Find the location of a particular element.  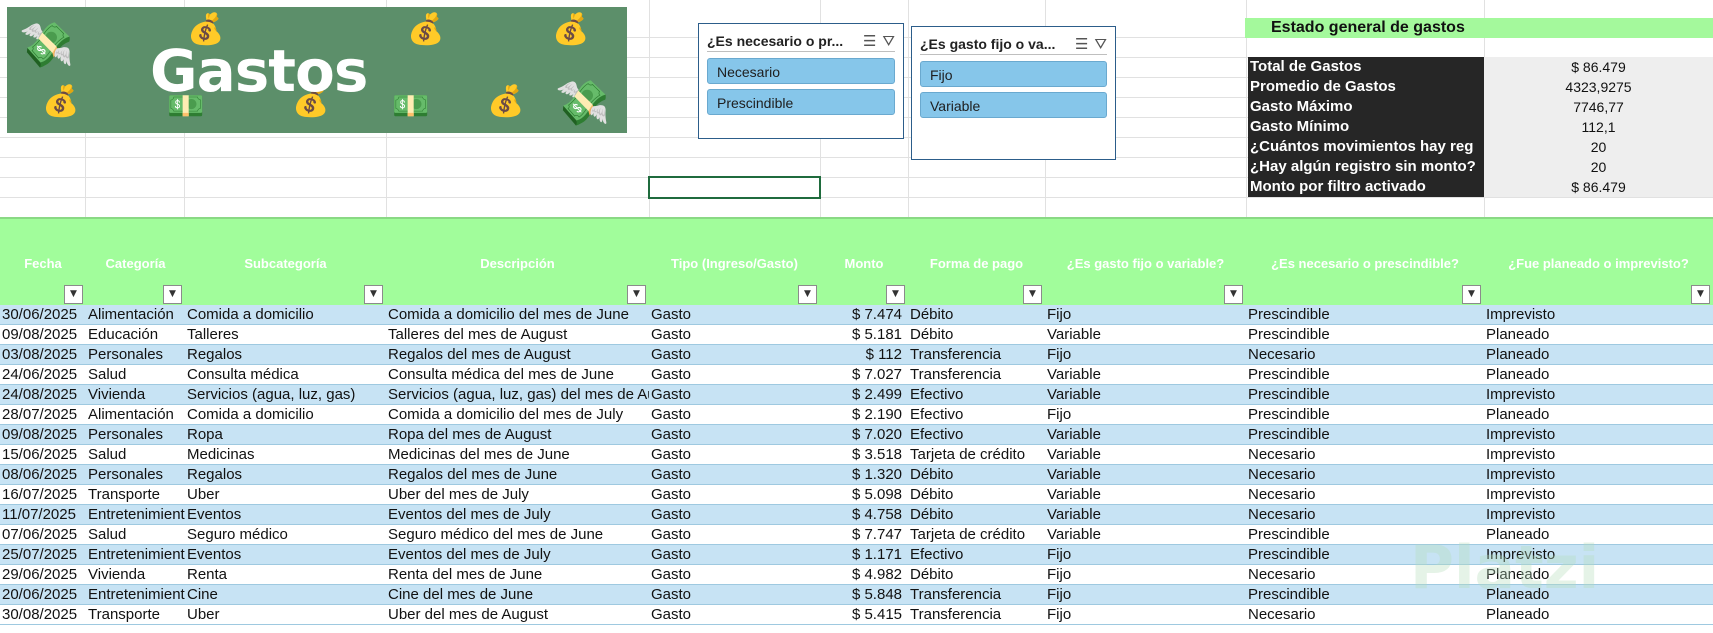

summary-value: $ 86.479 is located at coordinates (1598, 187).